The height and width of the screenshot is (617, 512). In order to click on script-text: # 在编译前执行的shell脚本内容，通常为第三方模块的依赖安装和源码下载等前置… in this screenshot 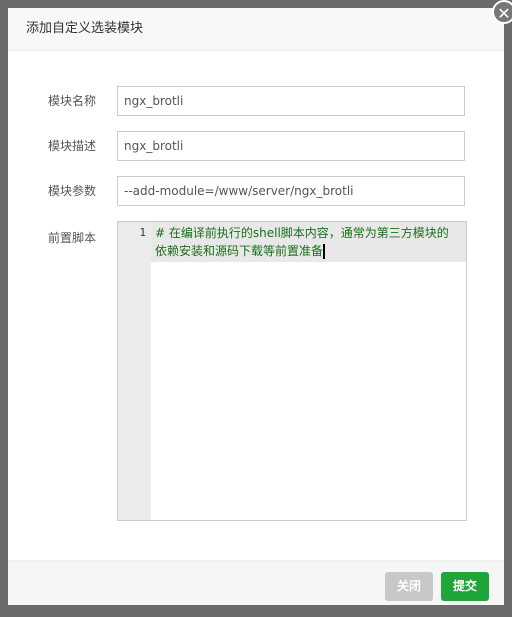, I will do `click(302, 242)`.